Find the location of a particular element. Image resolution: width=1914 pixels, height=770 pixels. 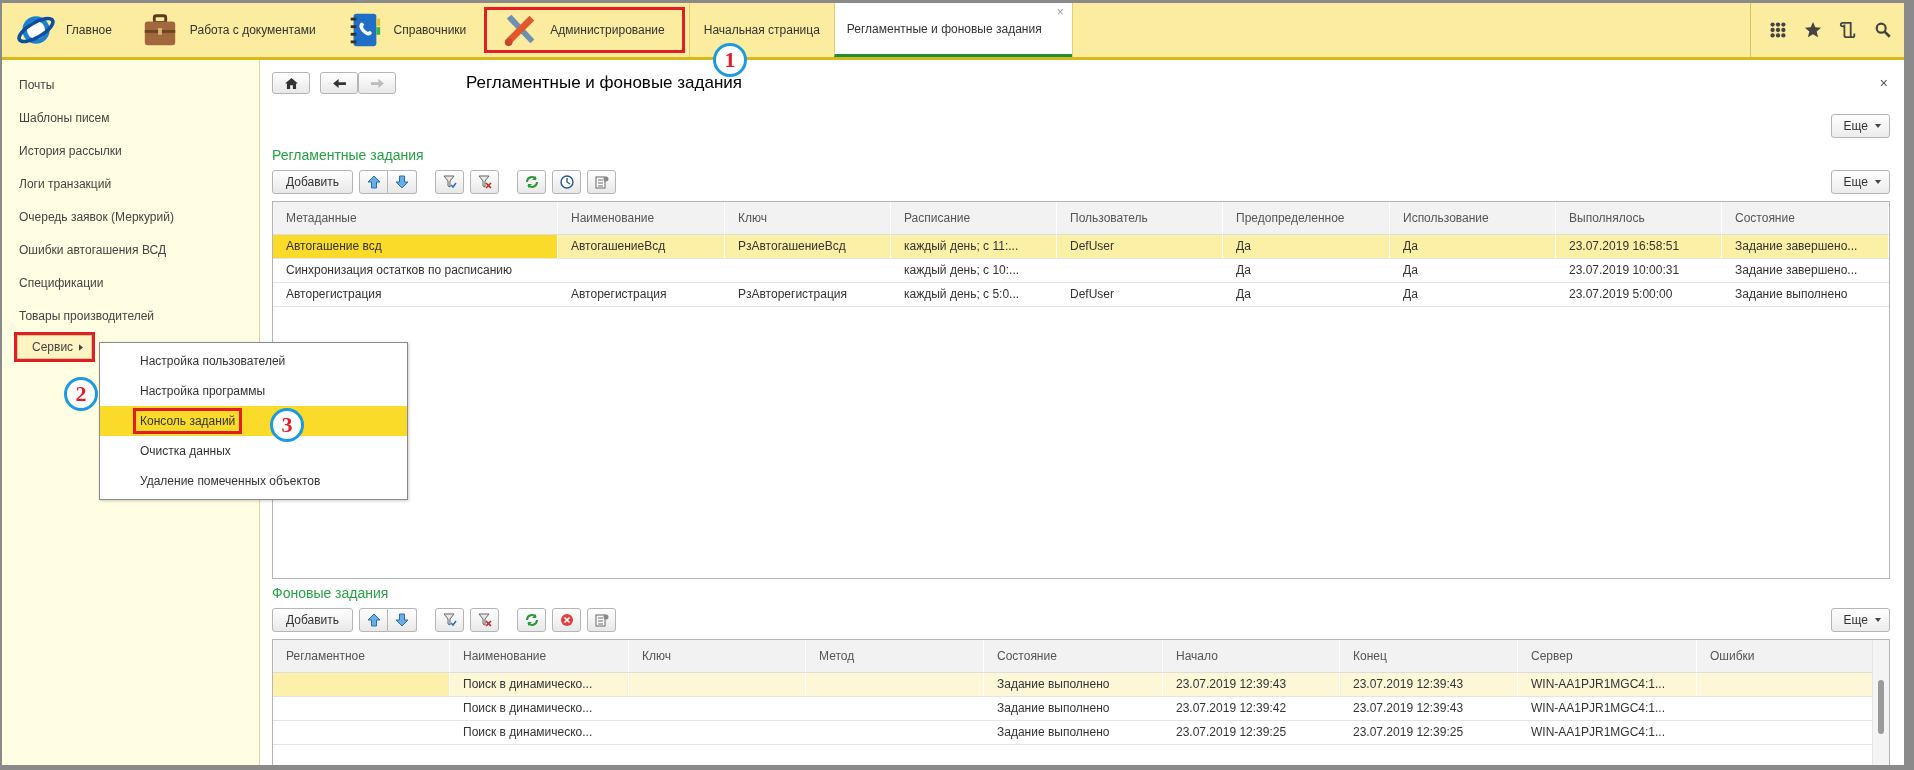

scrollbar is located at coordinates (1880, 702).